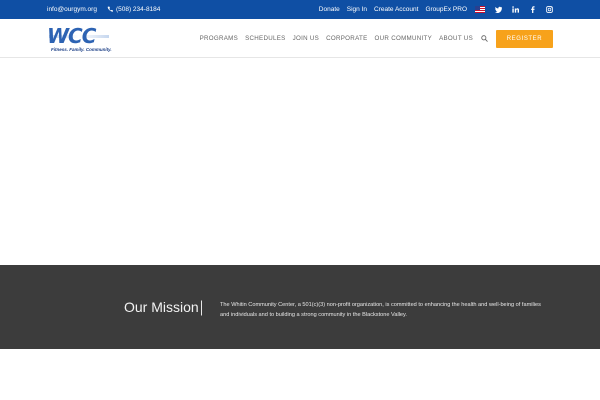 The image size is (600, 400). I want to click on nav-programs: PROGRAMS, so click(219, 38).